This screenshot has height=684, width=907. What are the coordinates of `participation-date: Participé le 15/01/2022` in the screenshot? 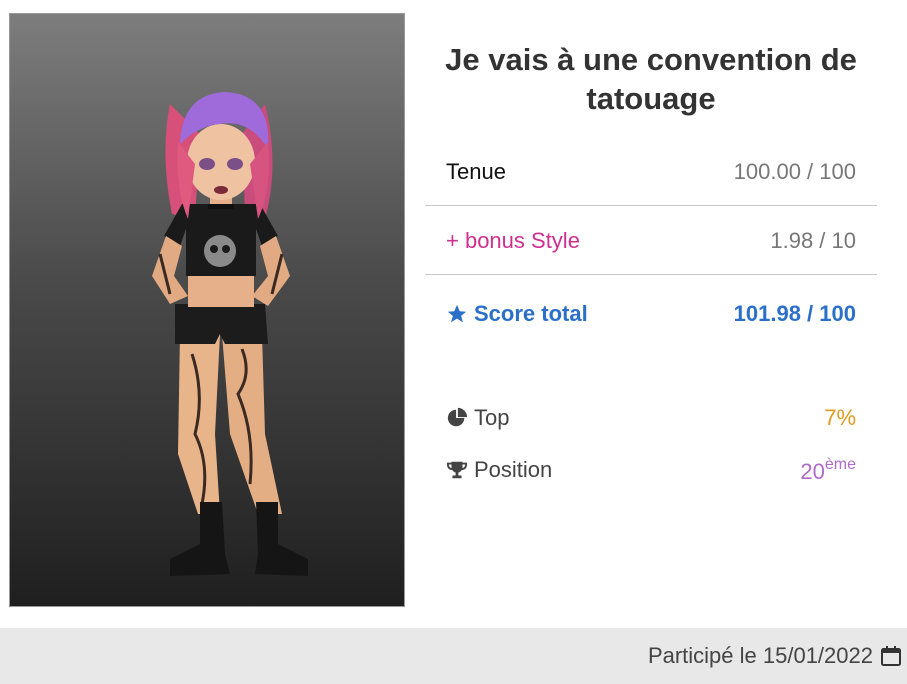 It's located at (760, 655).